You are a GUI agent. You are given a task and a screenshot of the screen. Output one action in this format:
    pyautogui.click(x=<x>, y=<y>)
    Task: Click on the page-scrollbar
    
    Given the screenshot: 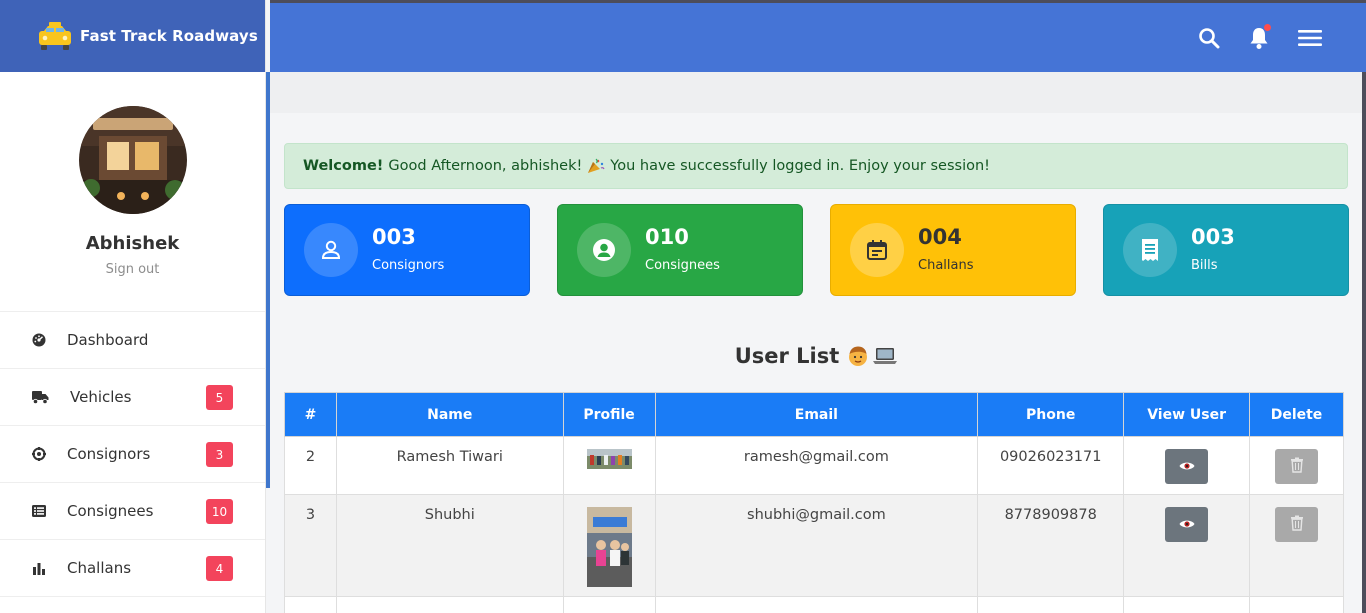 What is the action you would take?
    pyautogui.click(x=1364, y=342)
    